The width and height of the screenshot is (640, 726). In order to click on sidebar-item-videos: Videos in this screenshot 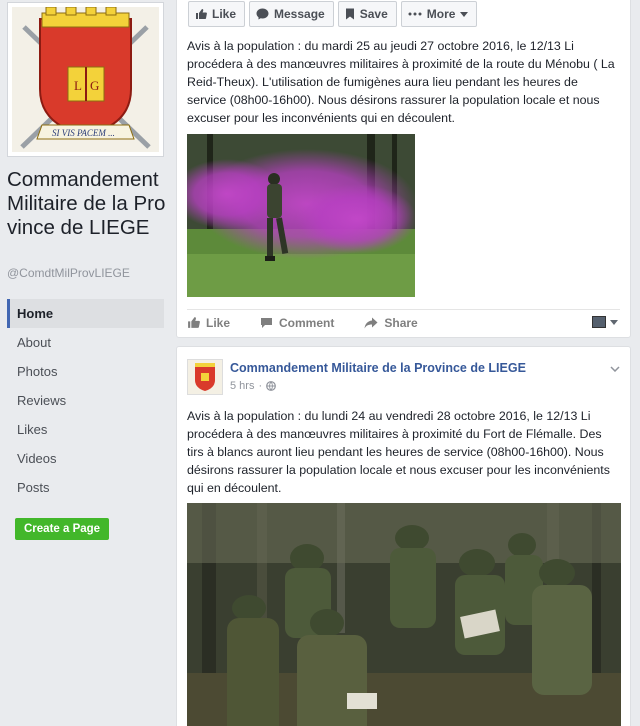, I will do `click(85, 458)`.